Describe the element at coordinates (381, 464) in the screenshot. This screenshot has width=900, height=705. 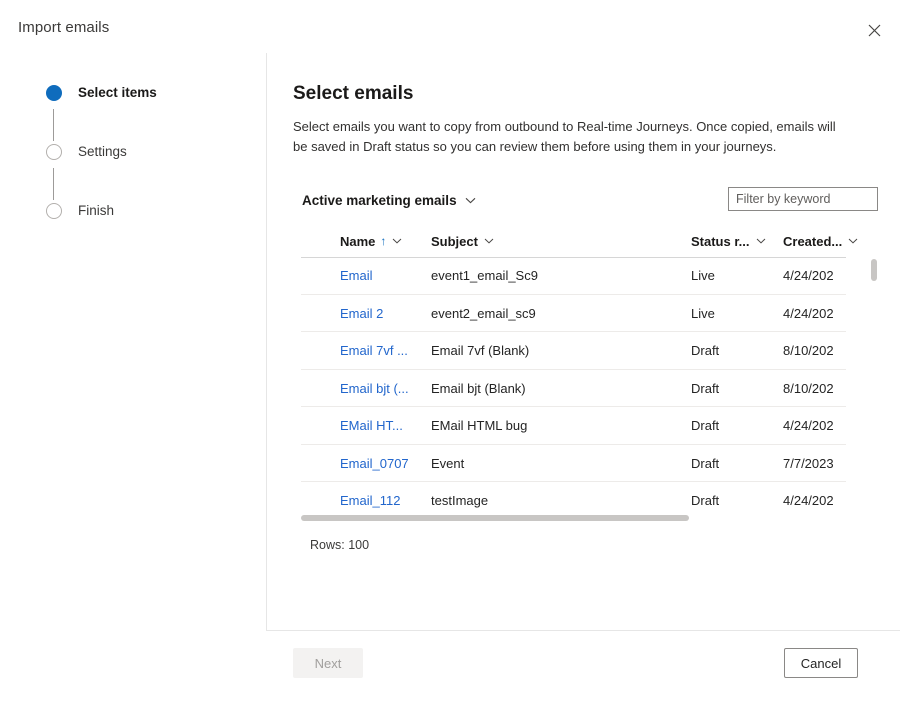
I see `cell-name: Email_0707` at that location.